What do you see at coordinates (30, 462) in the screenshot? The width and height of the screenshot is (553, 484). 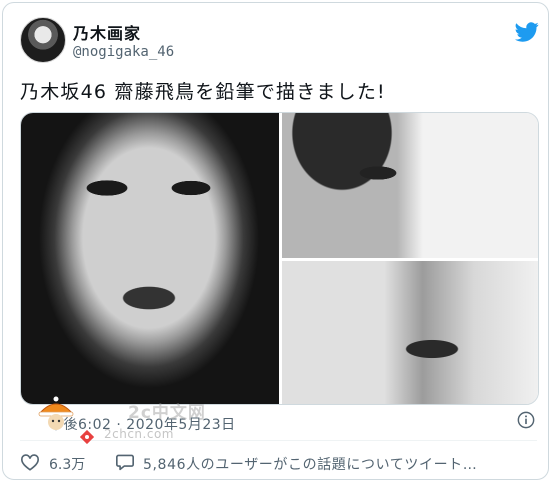 I see `heart-icon` at bounding box center [30, 462].